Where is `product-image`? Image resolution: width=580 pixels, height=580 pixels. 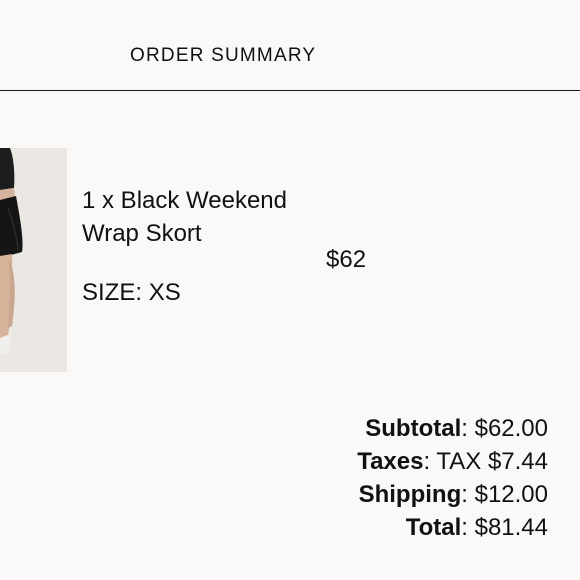 product-image is located at coordinates (33, 260).